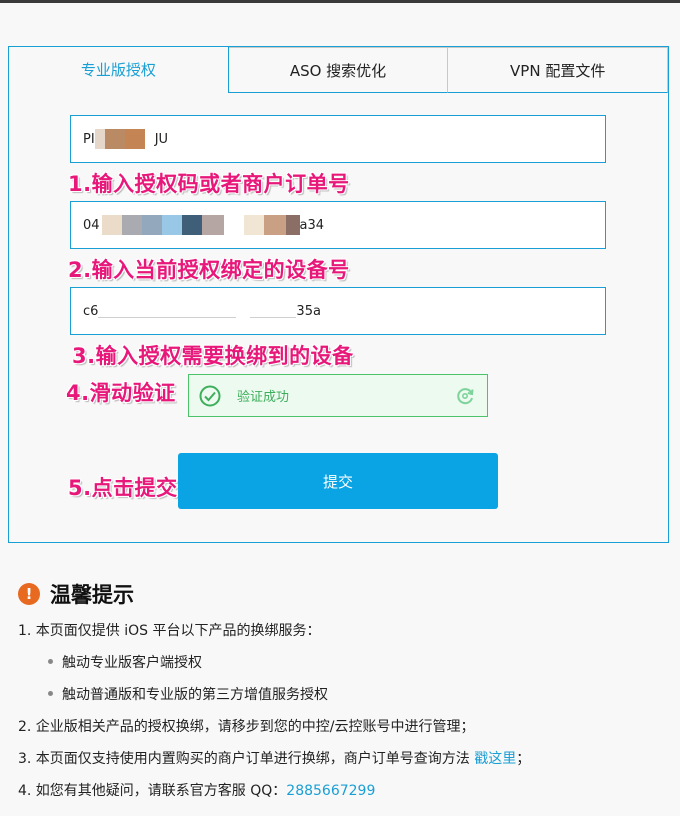 The image size is (680, 816). Describe the element at coordinates (195, 695) in the screenshot. I see `tip-line-1b-text: 触动普通版和专业版的第三方增值服务授权` at that location.